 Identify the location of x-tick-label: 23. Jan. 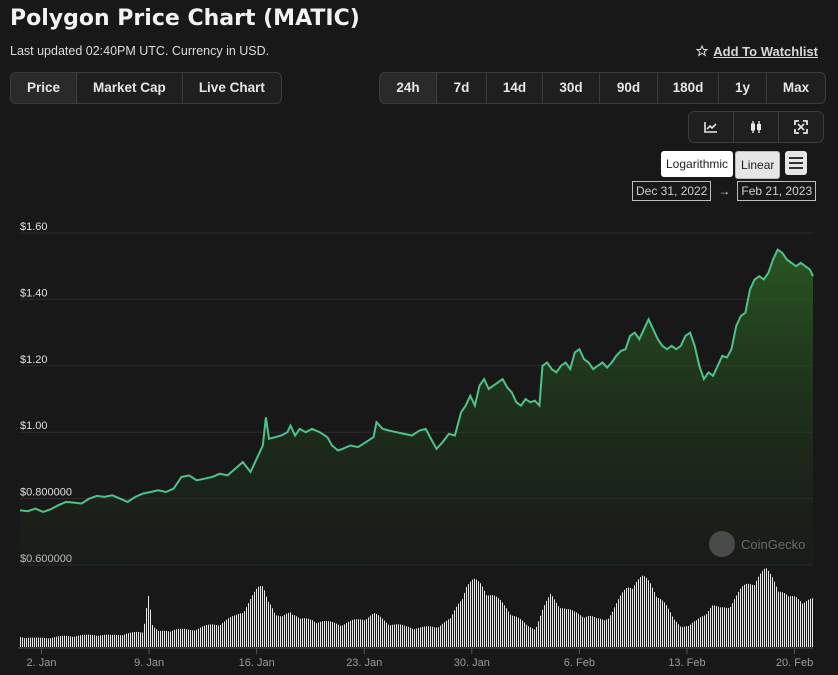
(364, 663).